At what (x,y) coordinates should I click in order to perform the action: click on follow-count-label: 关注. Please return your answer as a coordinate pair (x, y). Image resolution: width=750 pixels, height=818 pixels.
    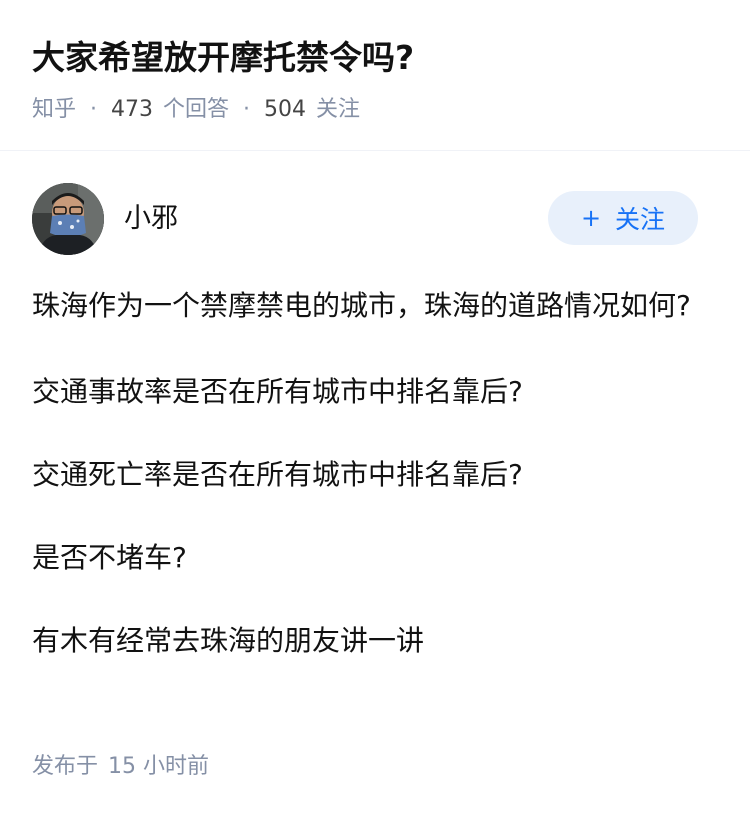
    Looking at the image, I should click on (338, 110).